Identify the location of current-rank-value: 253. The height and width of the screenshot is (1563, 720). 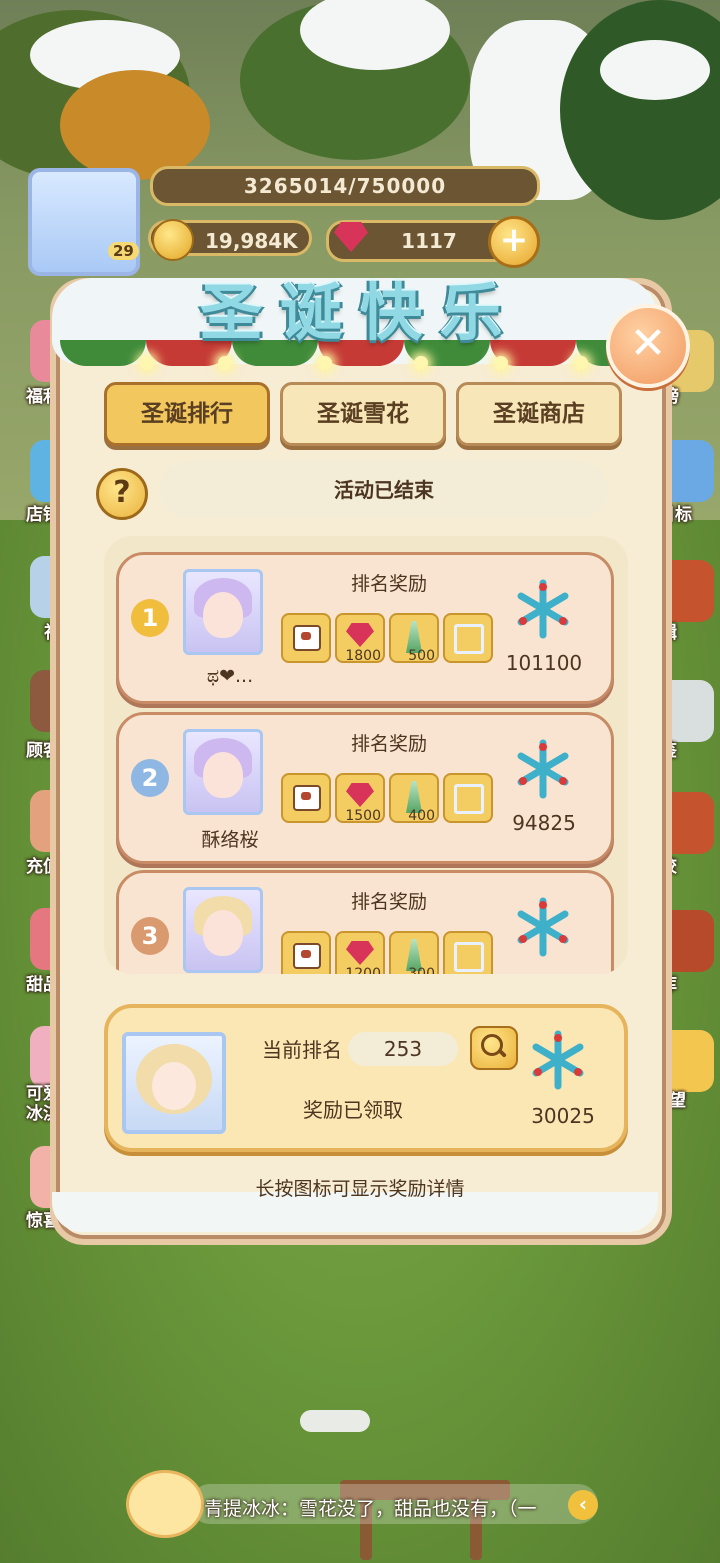
(403, 1049).